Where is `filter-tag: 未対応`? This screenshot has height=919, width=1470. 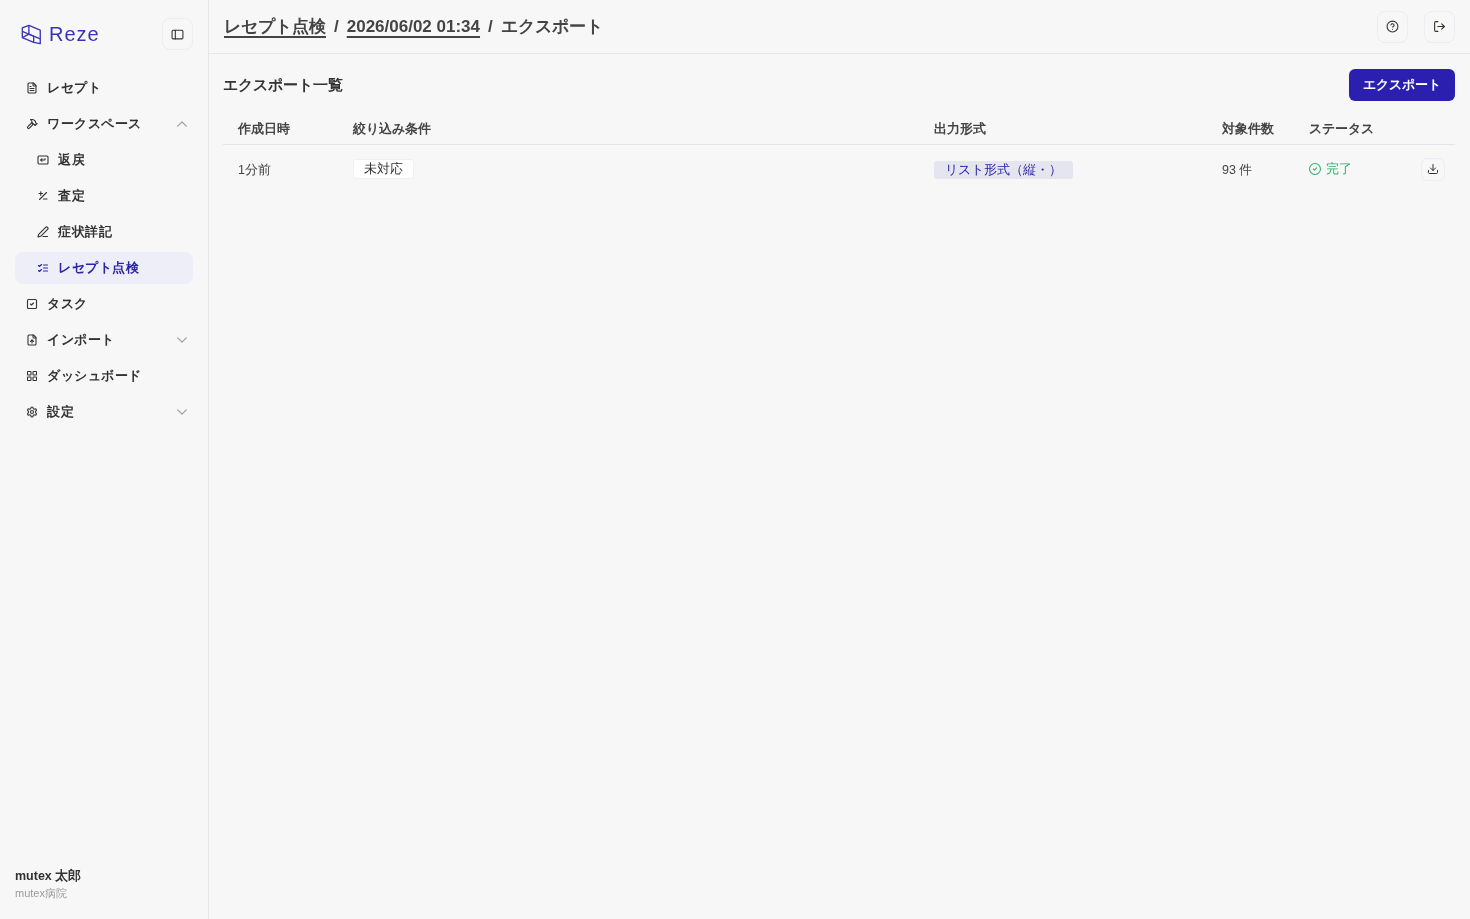 filter-tag: 未対応 is located at coordinates (383, 169).